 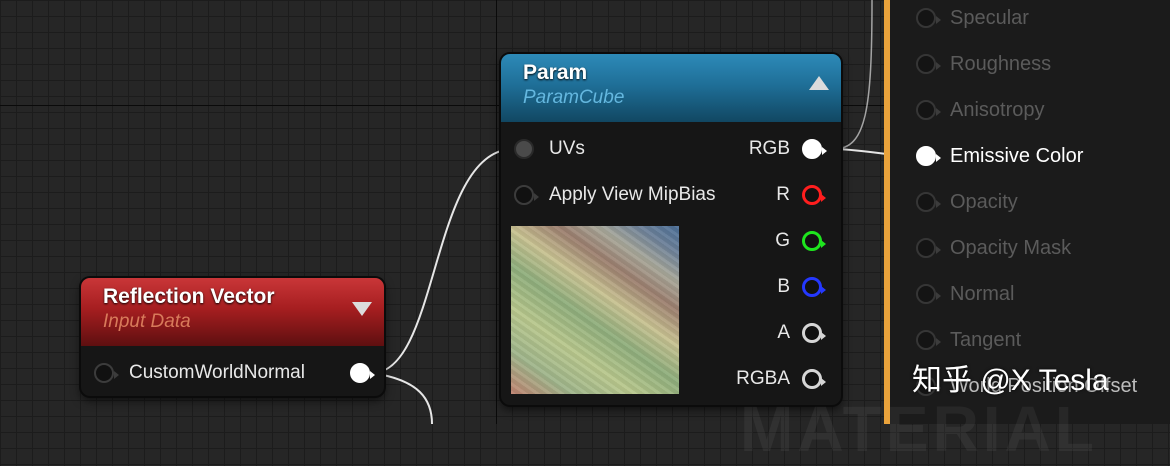 I want to click on pin-label: Opacity, so click(x=984, y=201).